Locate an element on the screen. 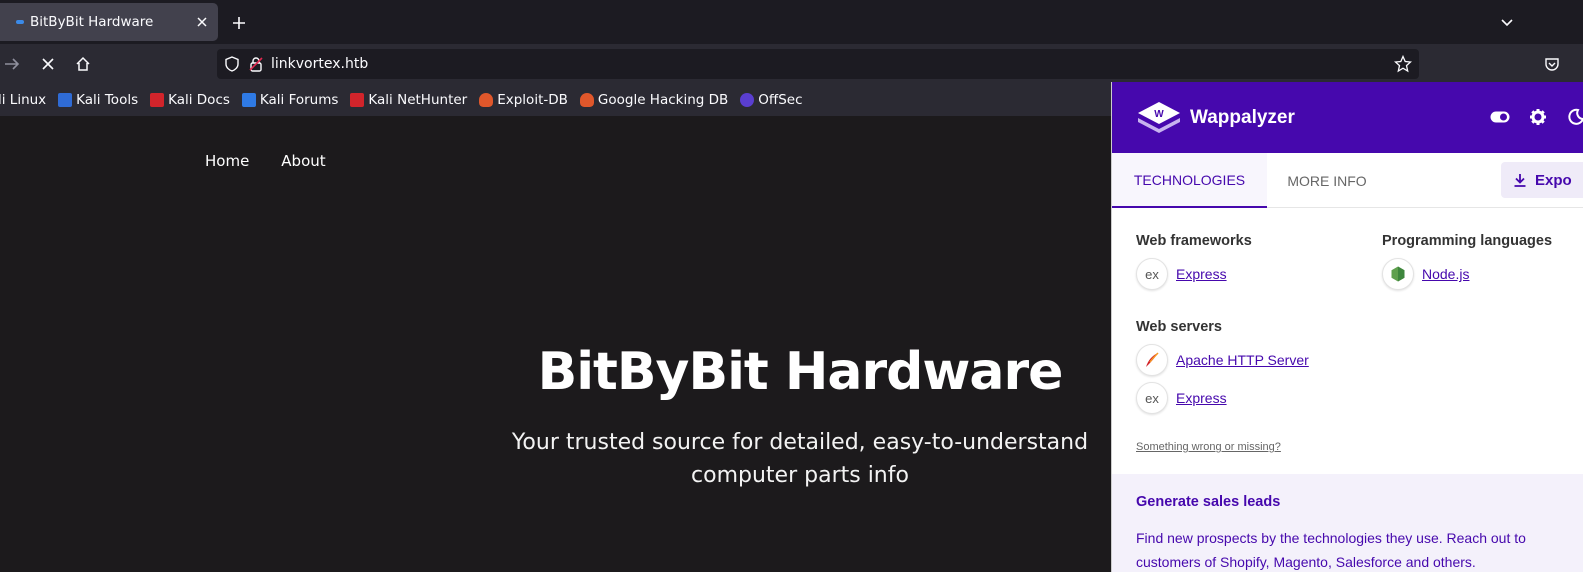 Image resolution: width=1583 pixels, height=572 pixels. svg-text: W is located at coordinates (1159, 114).